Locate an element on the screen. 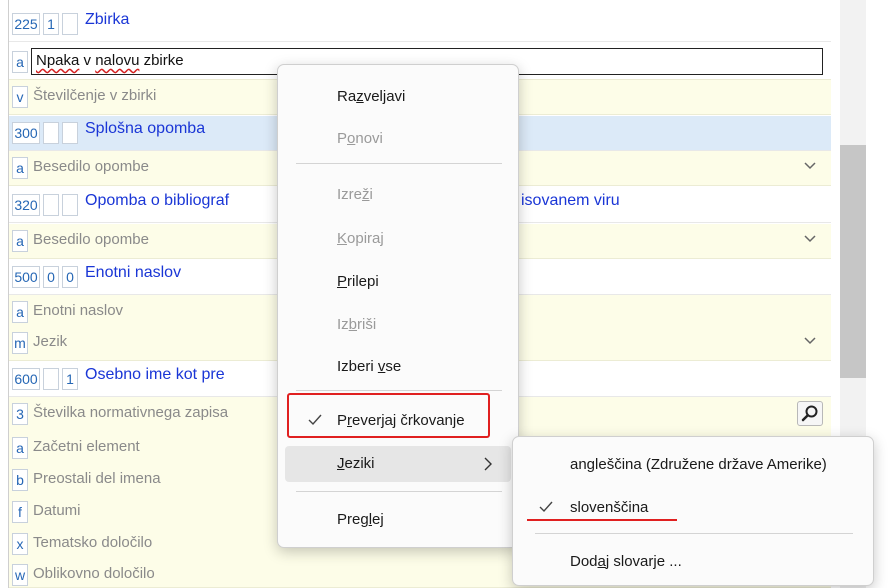  subfield-code: b is located at coordinates (20, 480).